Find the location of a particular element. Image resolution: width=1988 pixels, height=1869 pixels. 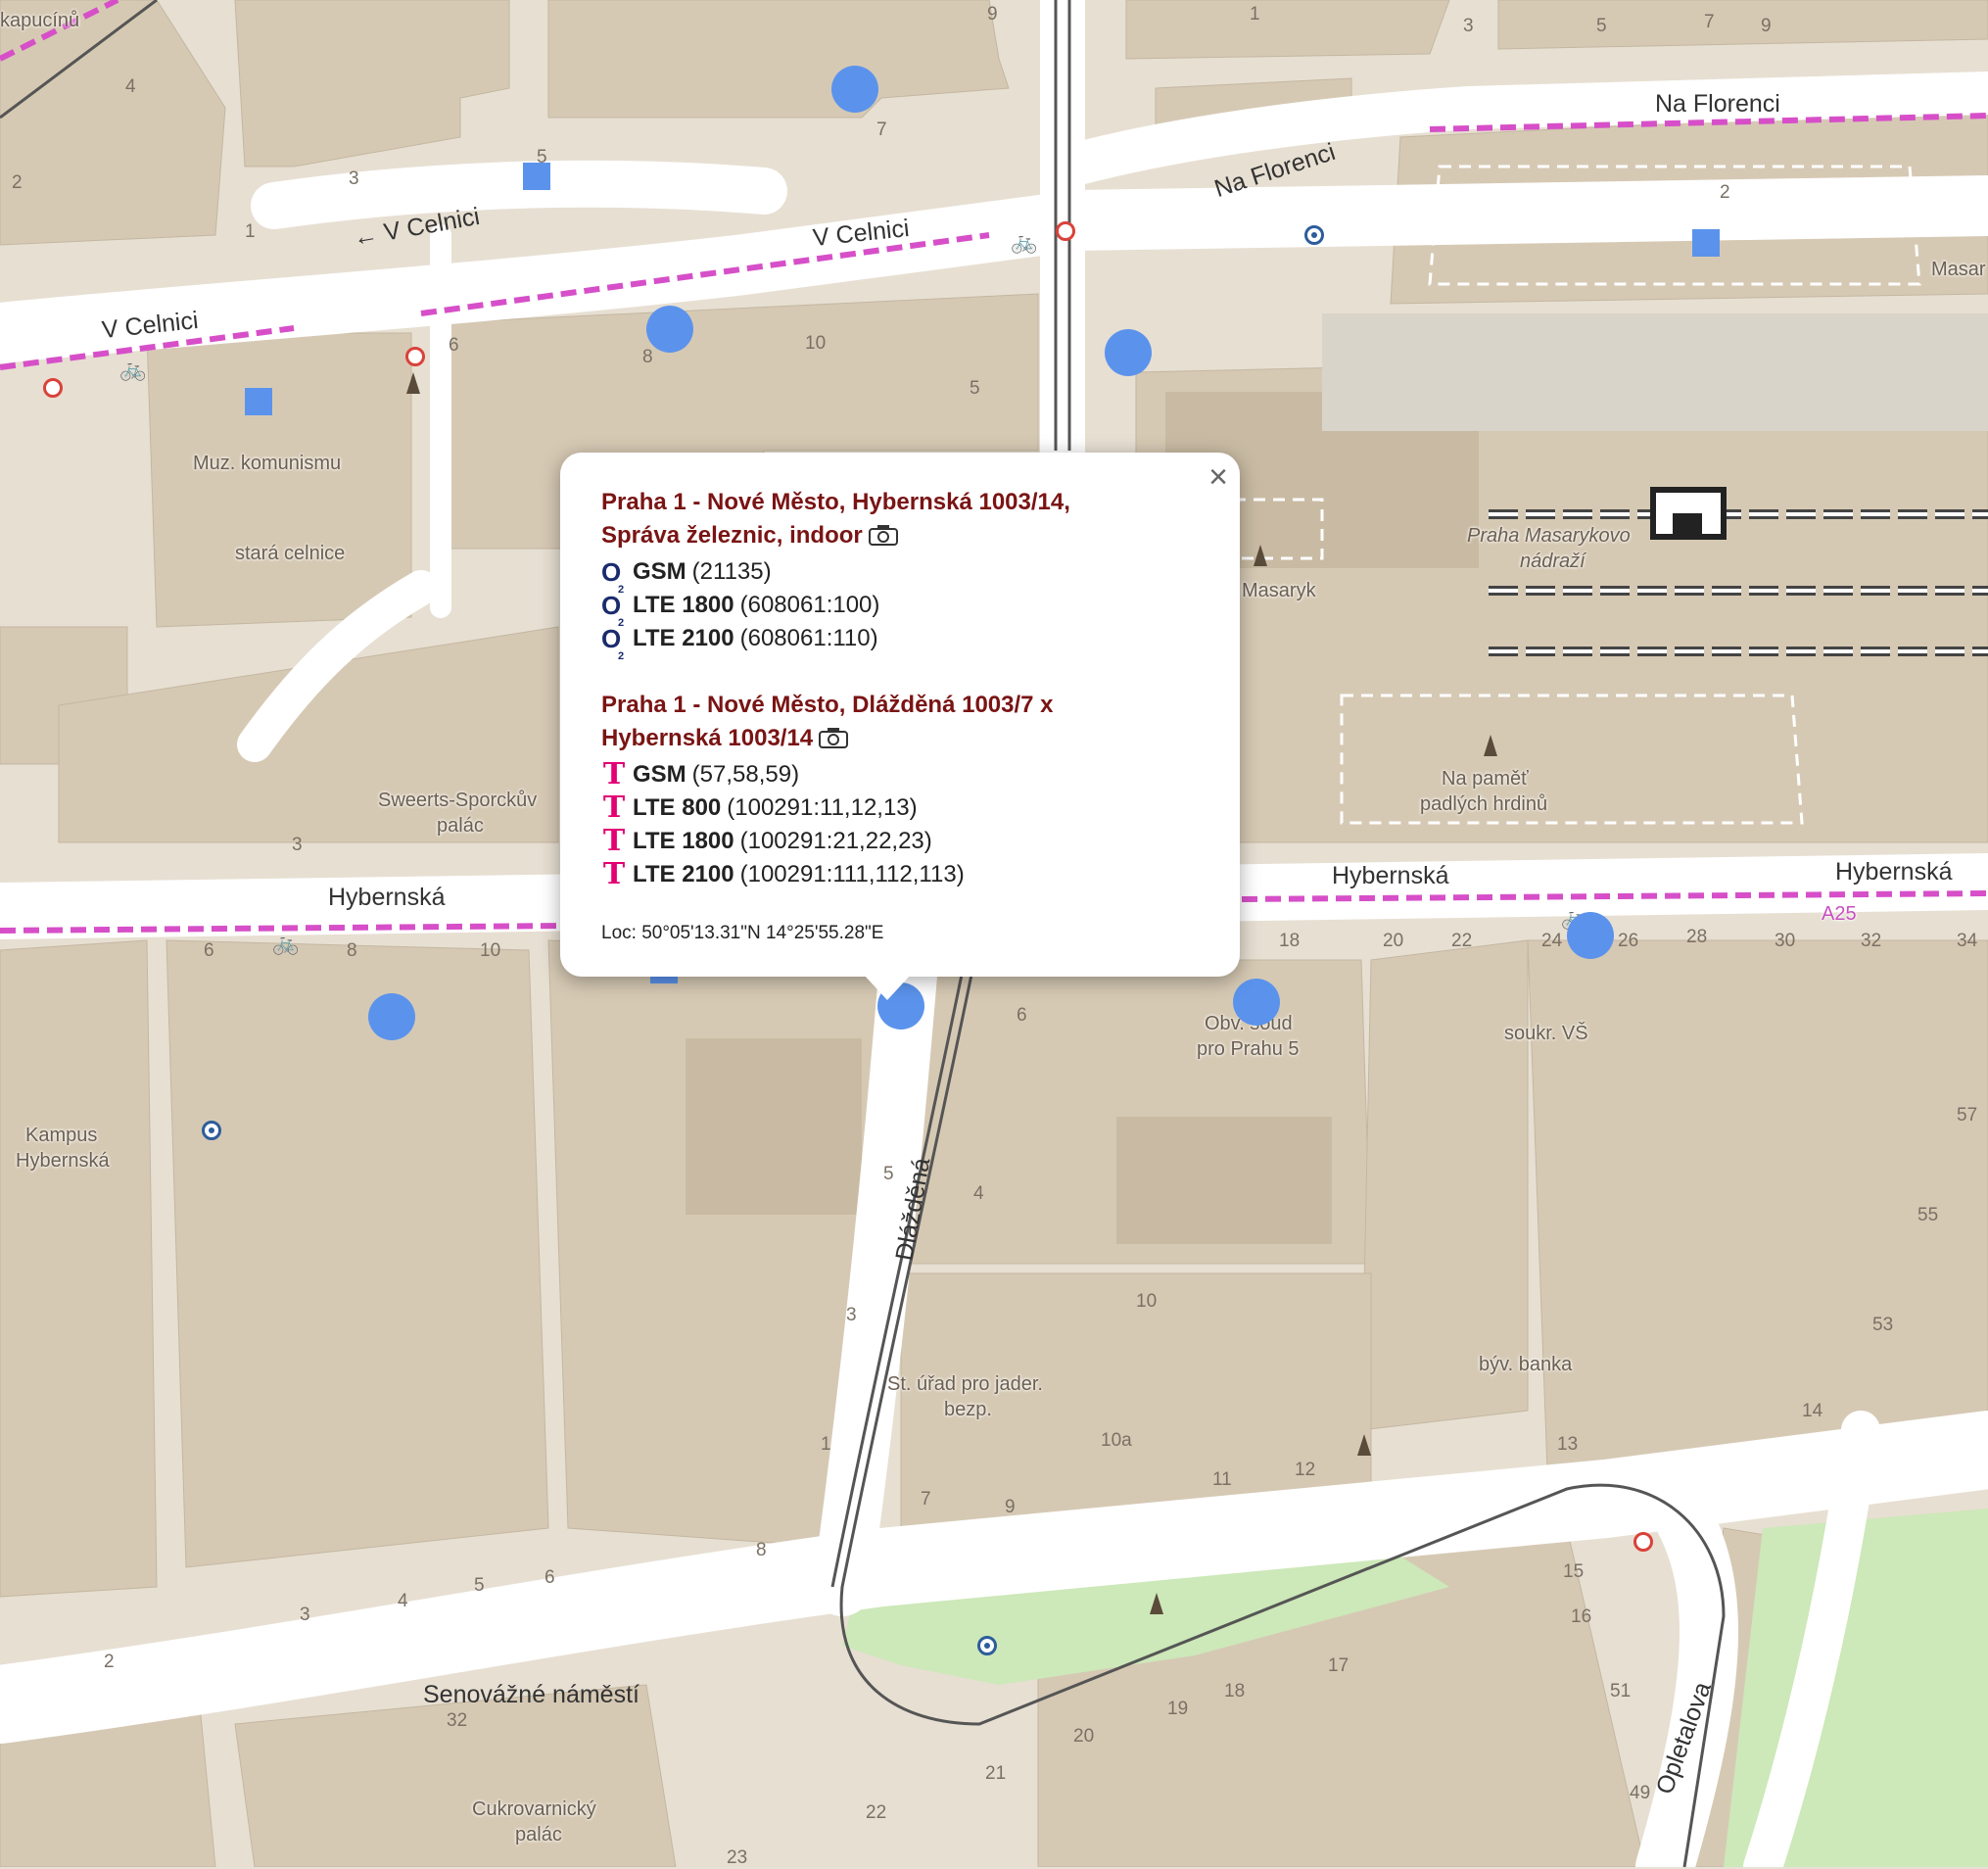

house-number: 10a is located at coordinates (1116, 1440).